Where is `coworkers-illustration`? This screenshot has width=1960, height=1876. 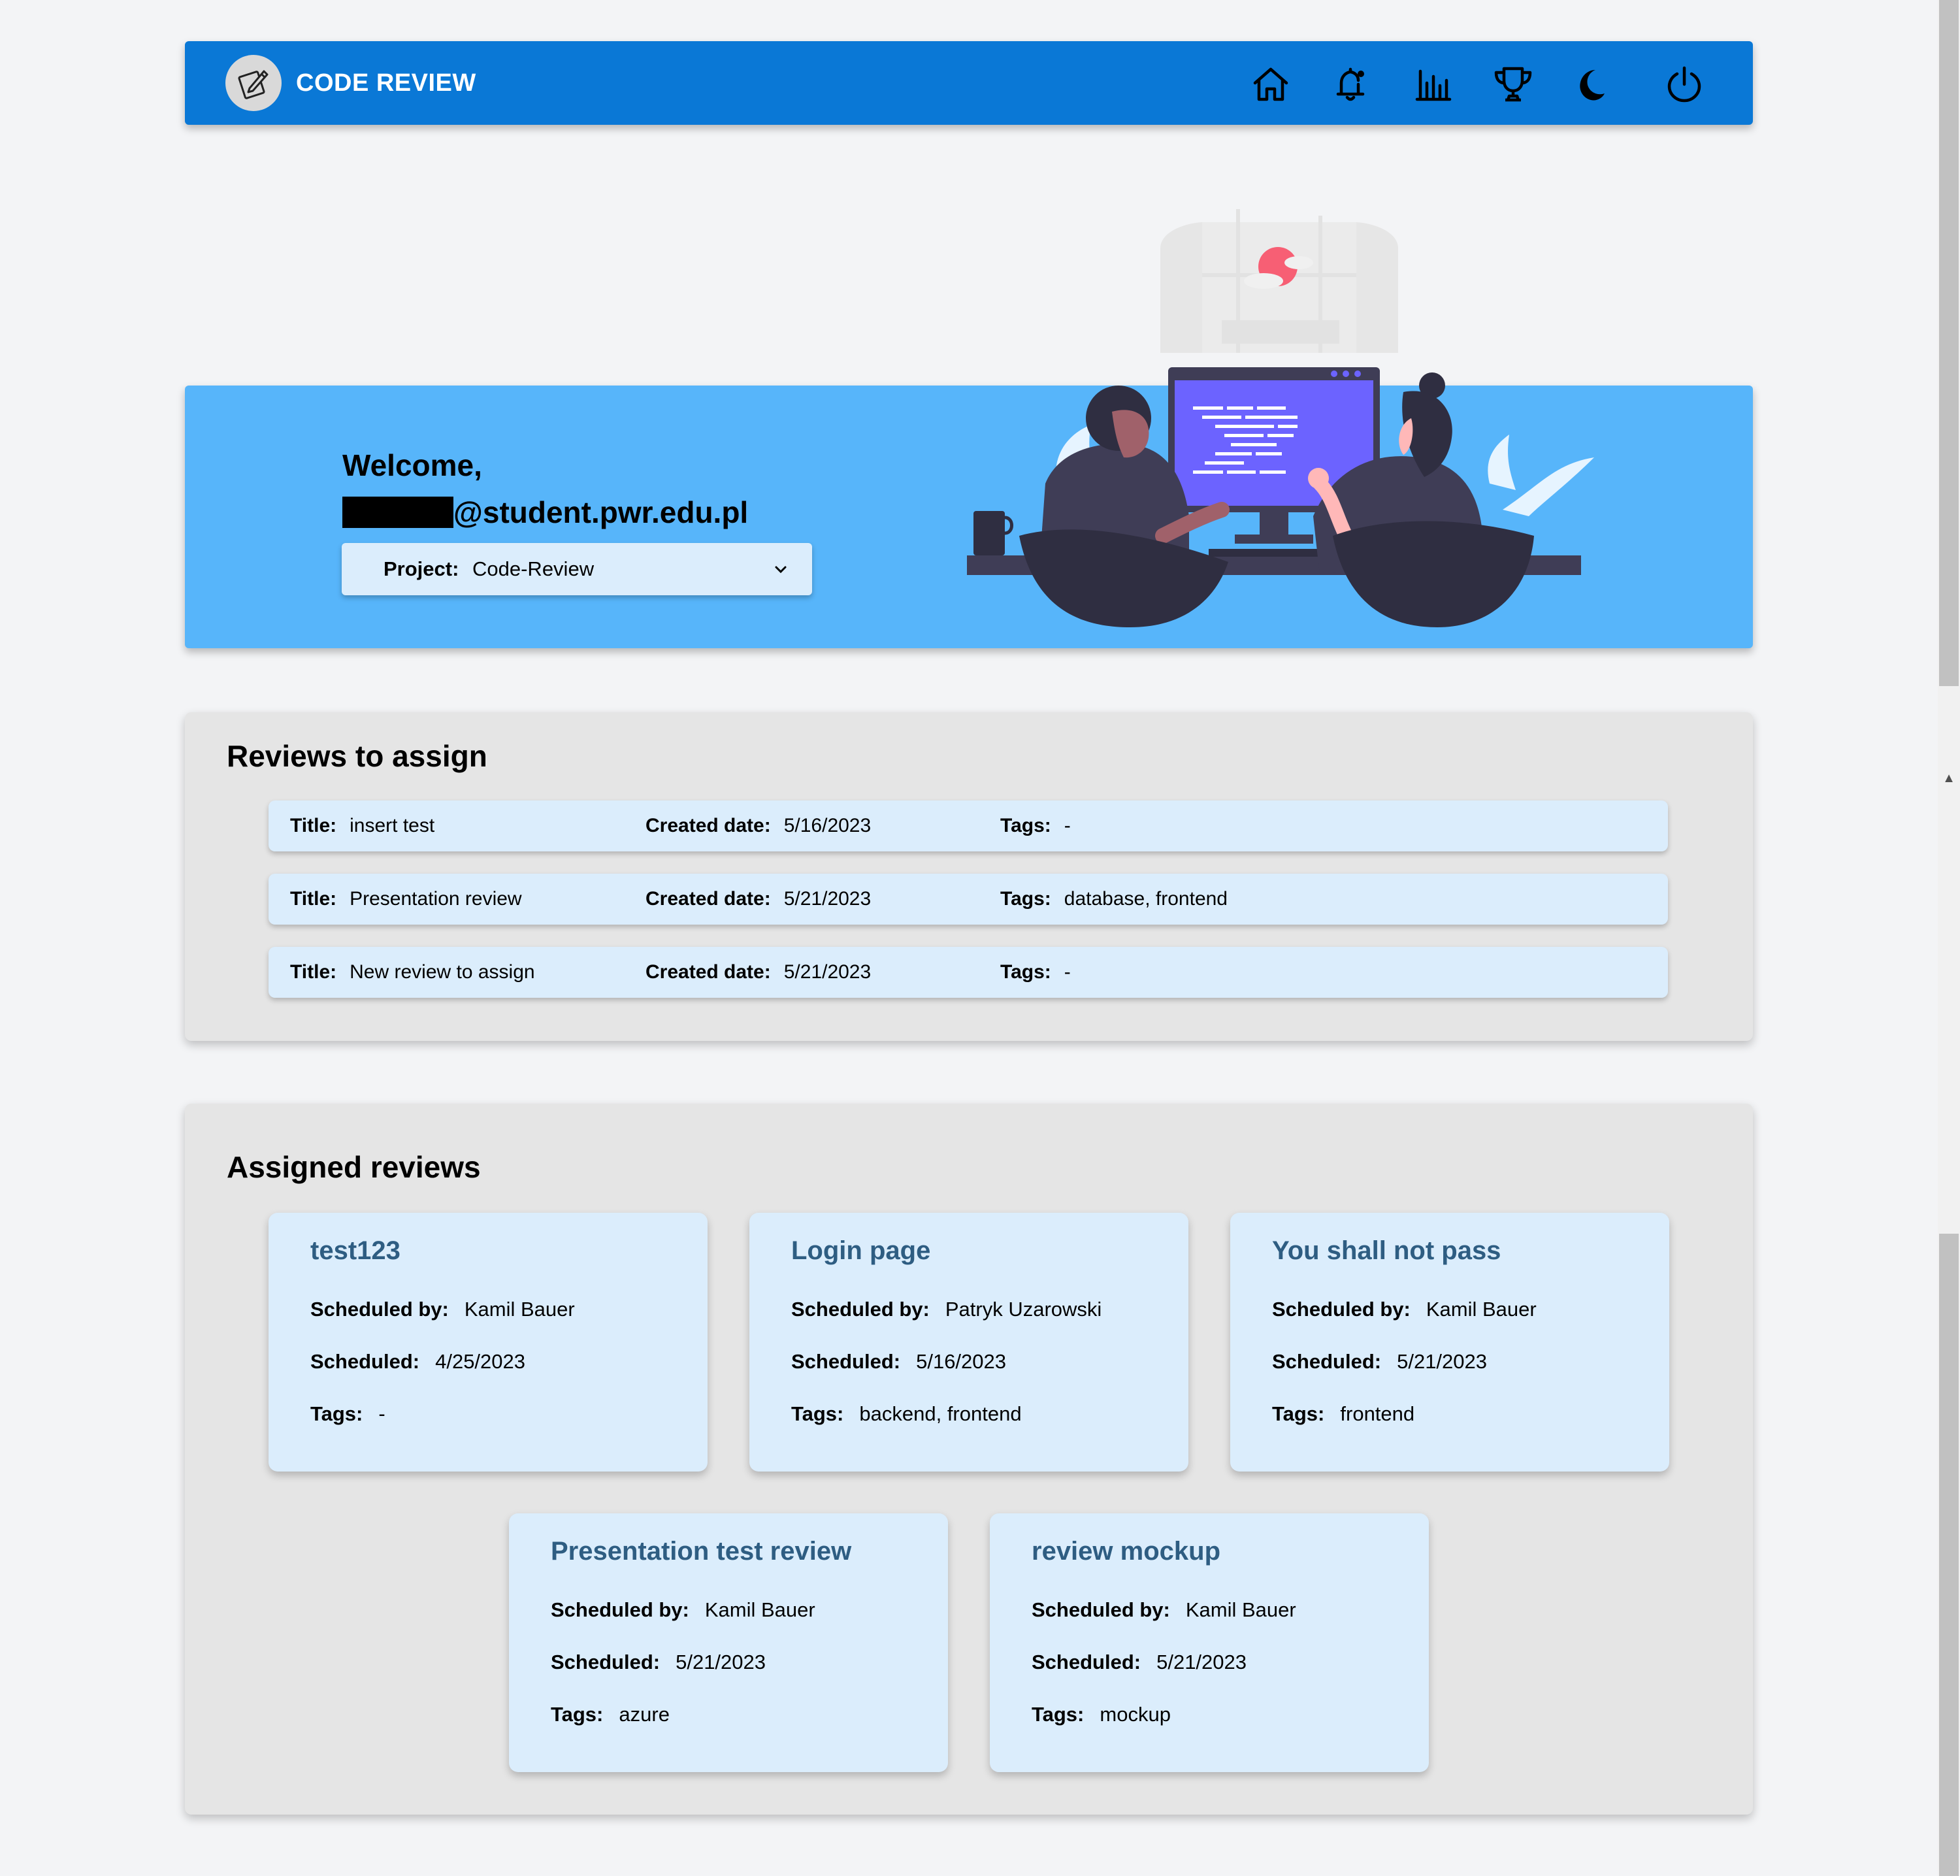 coworkers-illustration is located at coordinates (1280, 418).